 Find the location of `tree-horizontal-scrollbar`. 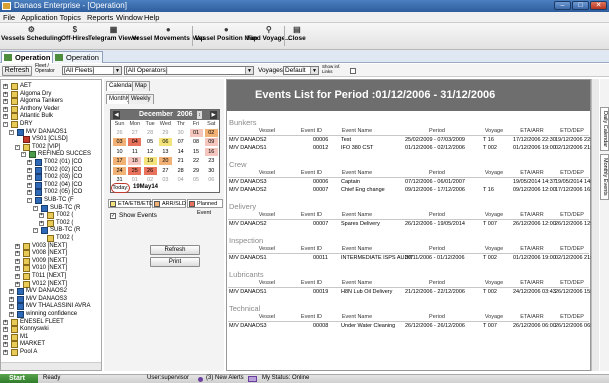

tree-horizontal-scrollbar is located at coordinates (51, 366).